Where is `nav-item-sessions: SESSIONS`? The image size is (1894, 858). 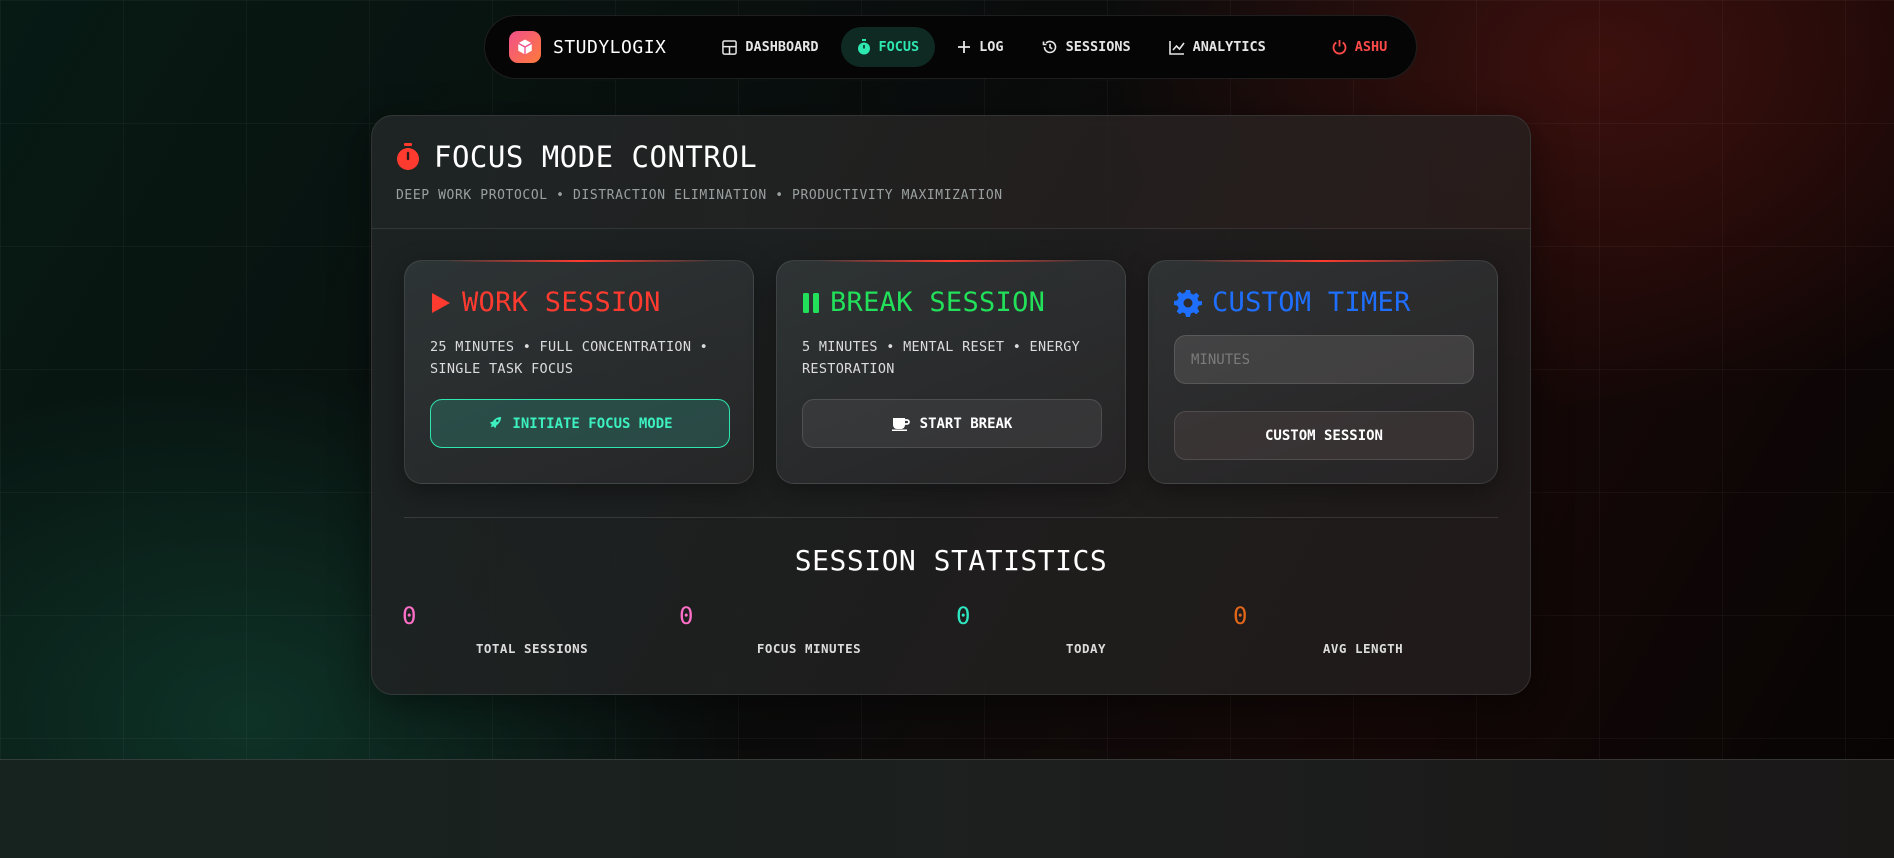 nav-item-sessions: SESSIONS is located at coordinates (1086, 47).